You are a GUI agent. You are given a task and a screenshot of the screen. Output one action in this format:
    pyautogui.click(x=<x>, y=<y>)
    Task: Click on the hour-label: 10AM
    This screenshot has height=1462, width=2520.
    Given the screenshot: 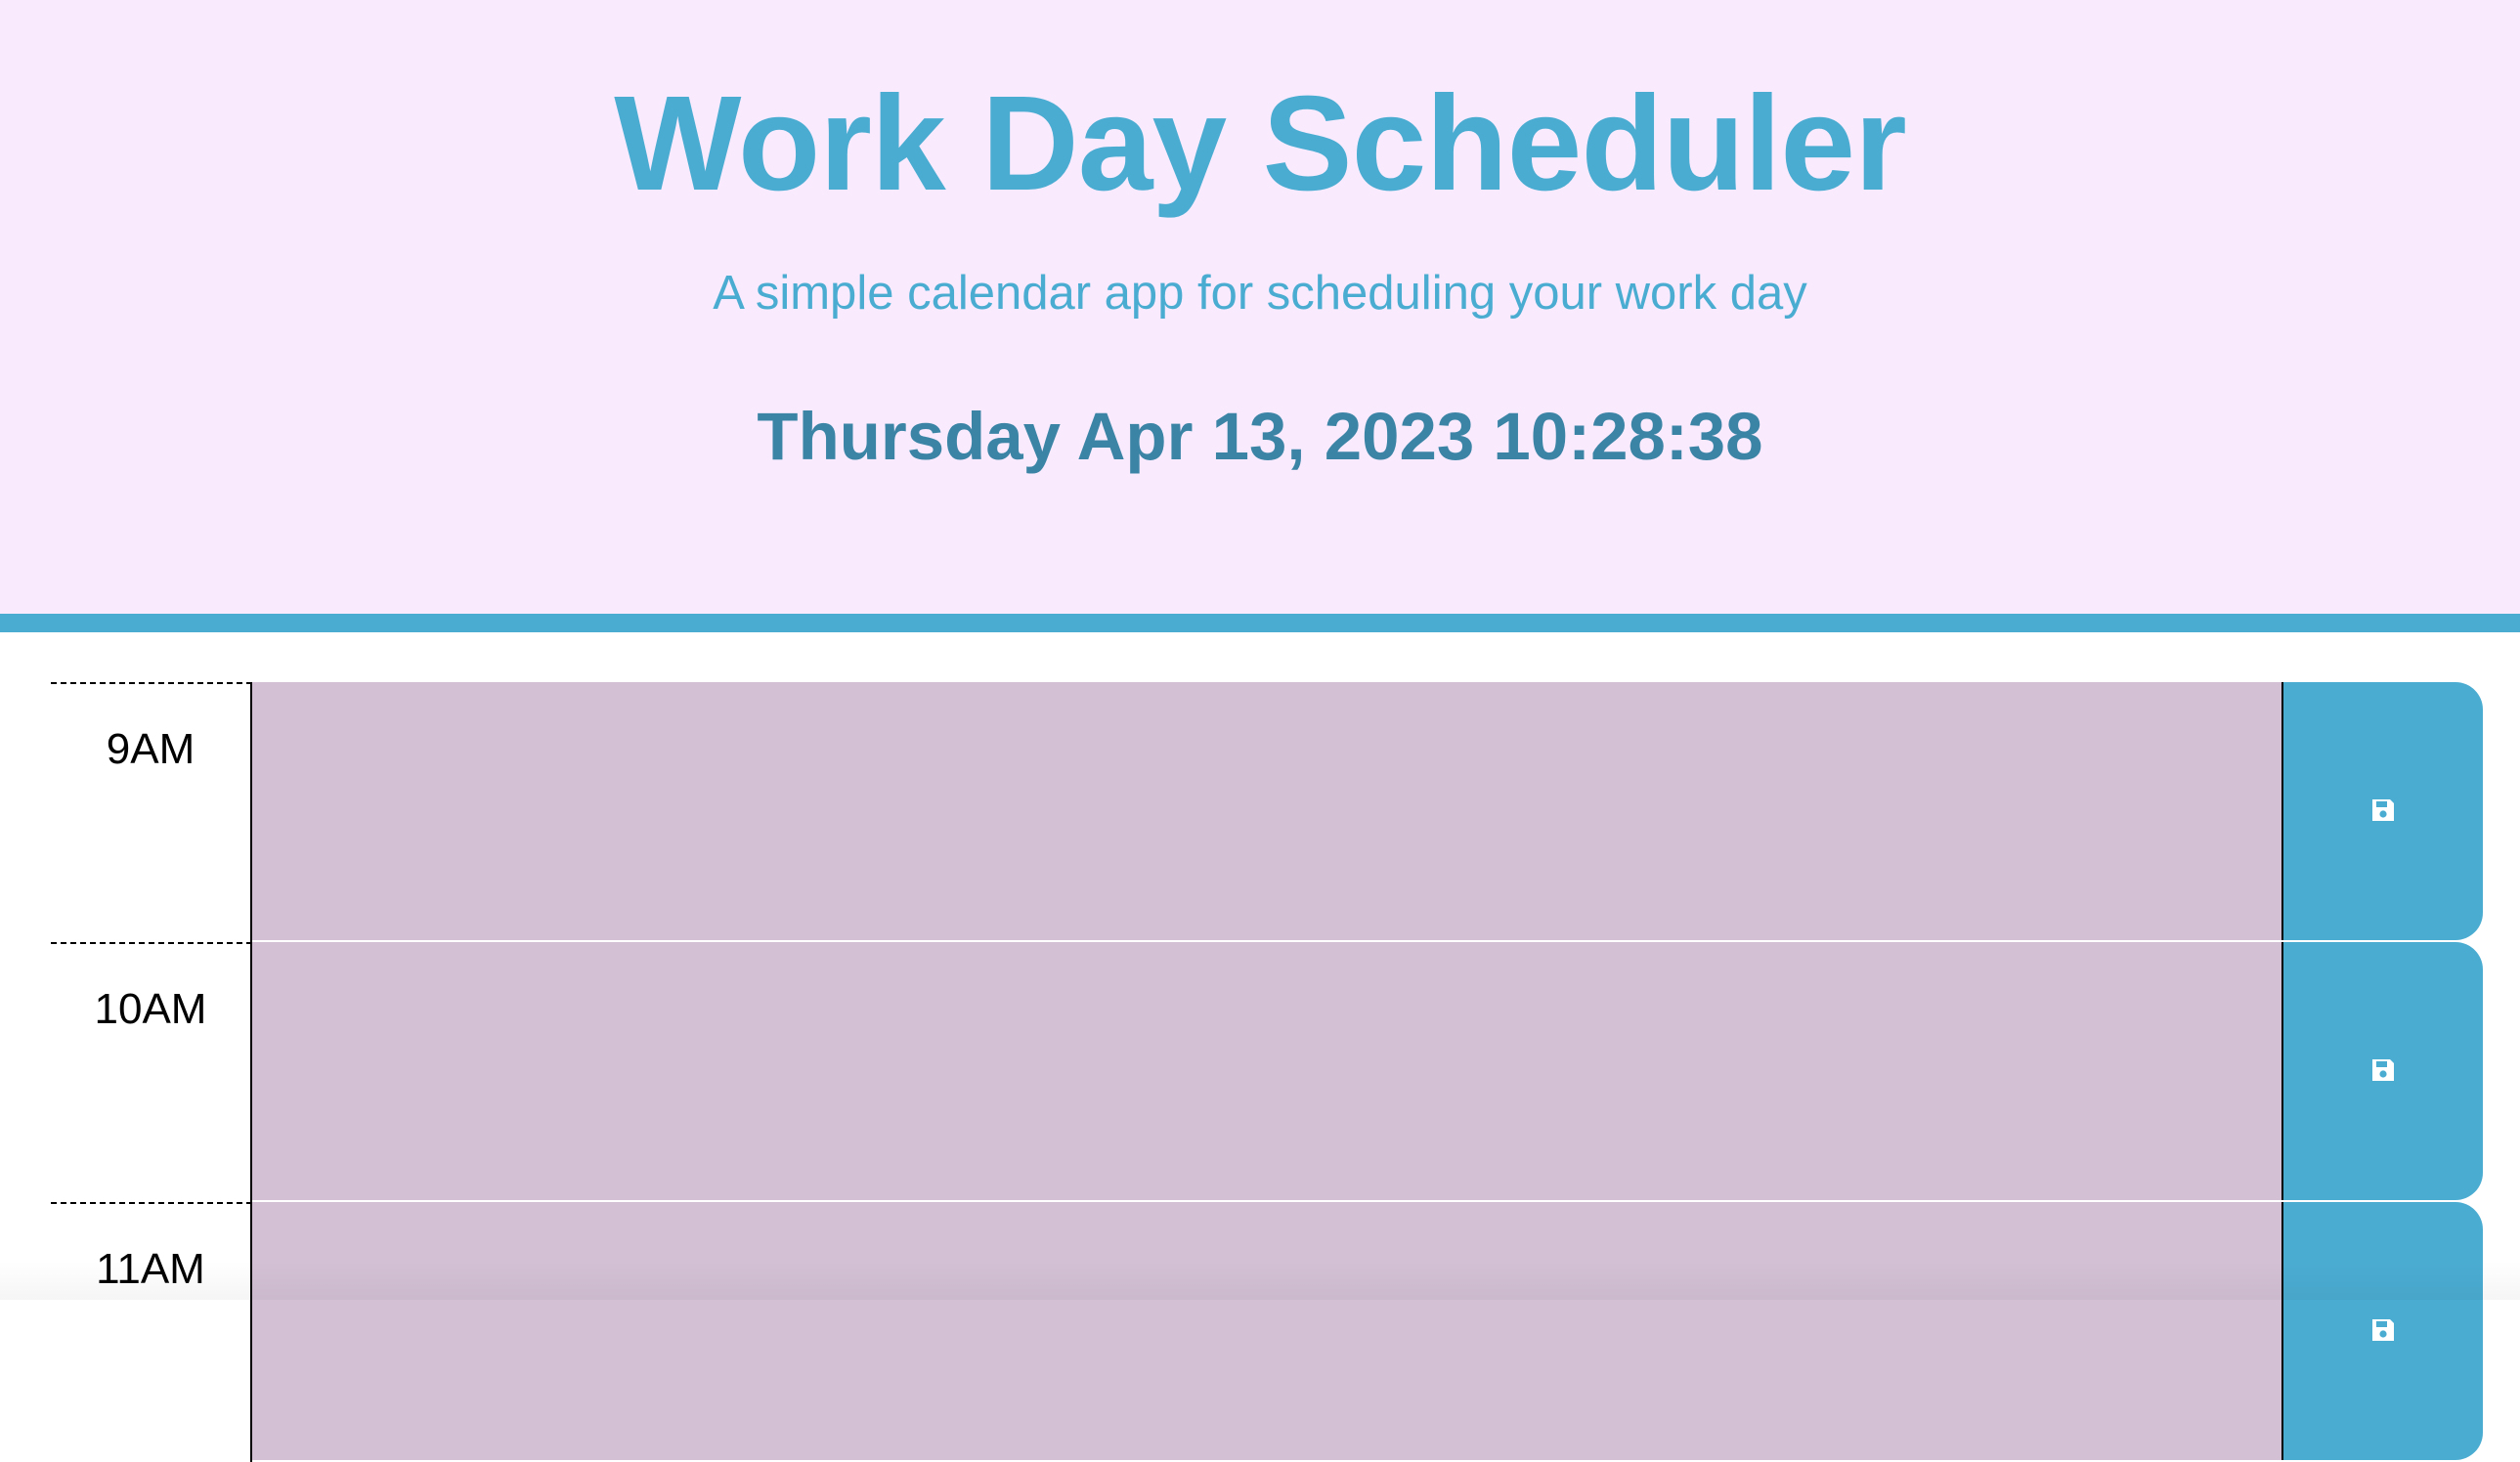 What is the action you would take?
    pyautogui.click(x=151, y=1072)
    